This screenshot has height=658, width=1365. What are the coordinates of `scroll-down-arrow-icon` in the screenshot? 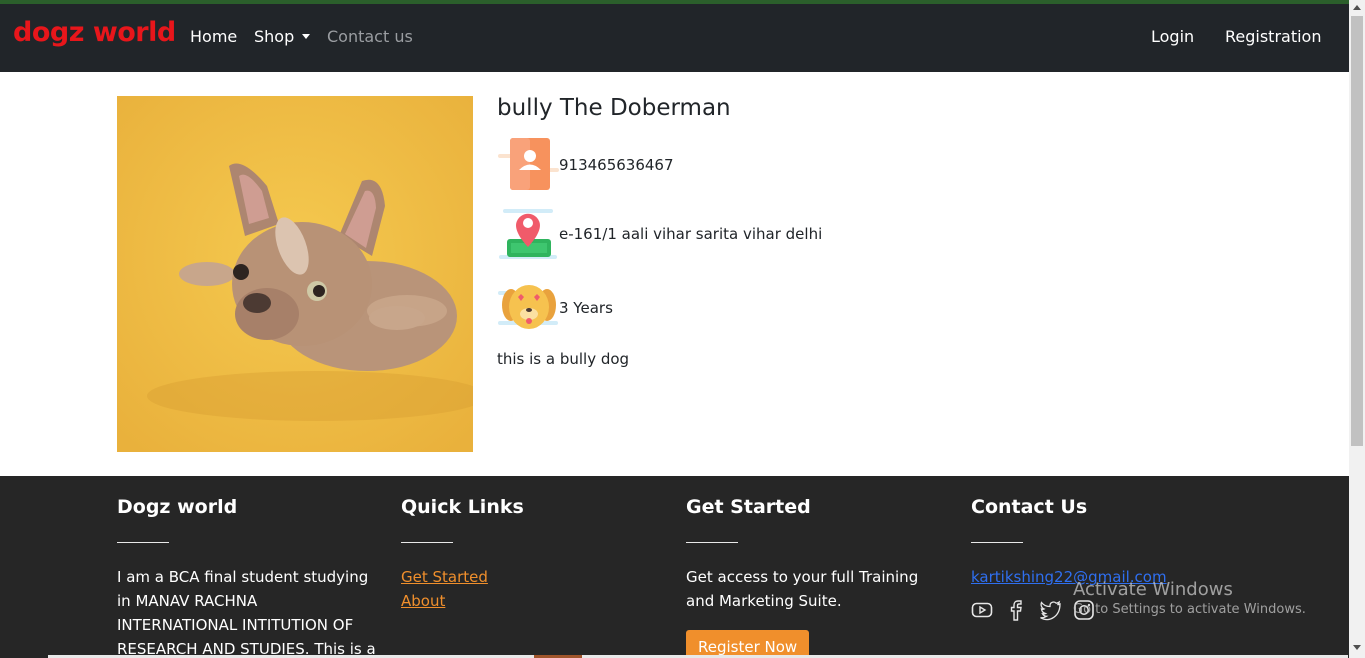 It's located at (1357, 647).